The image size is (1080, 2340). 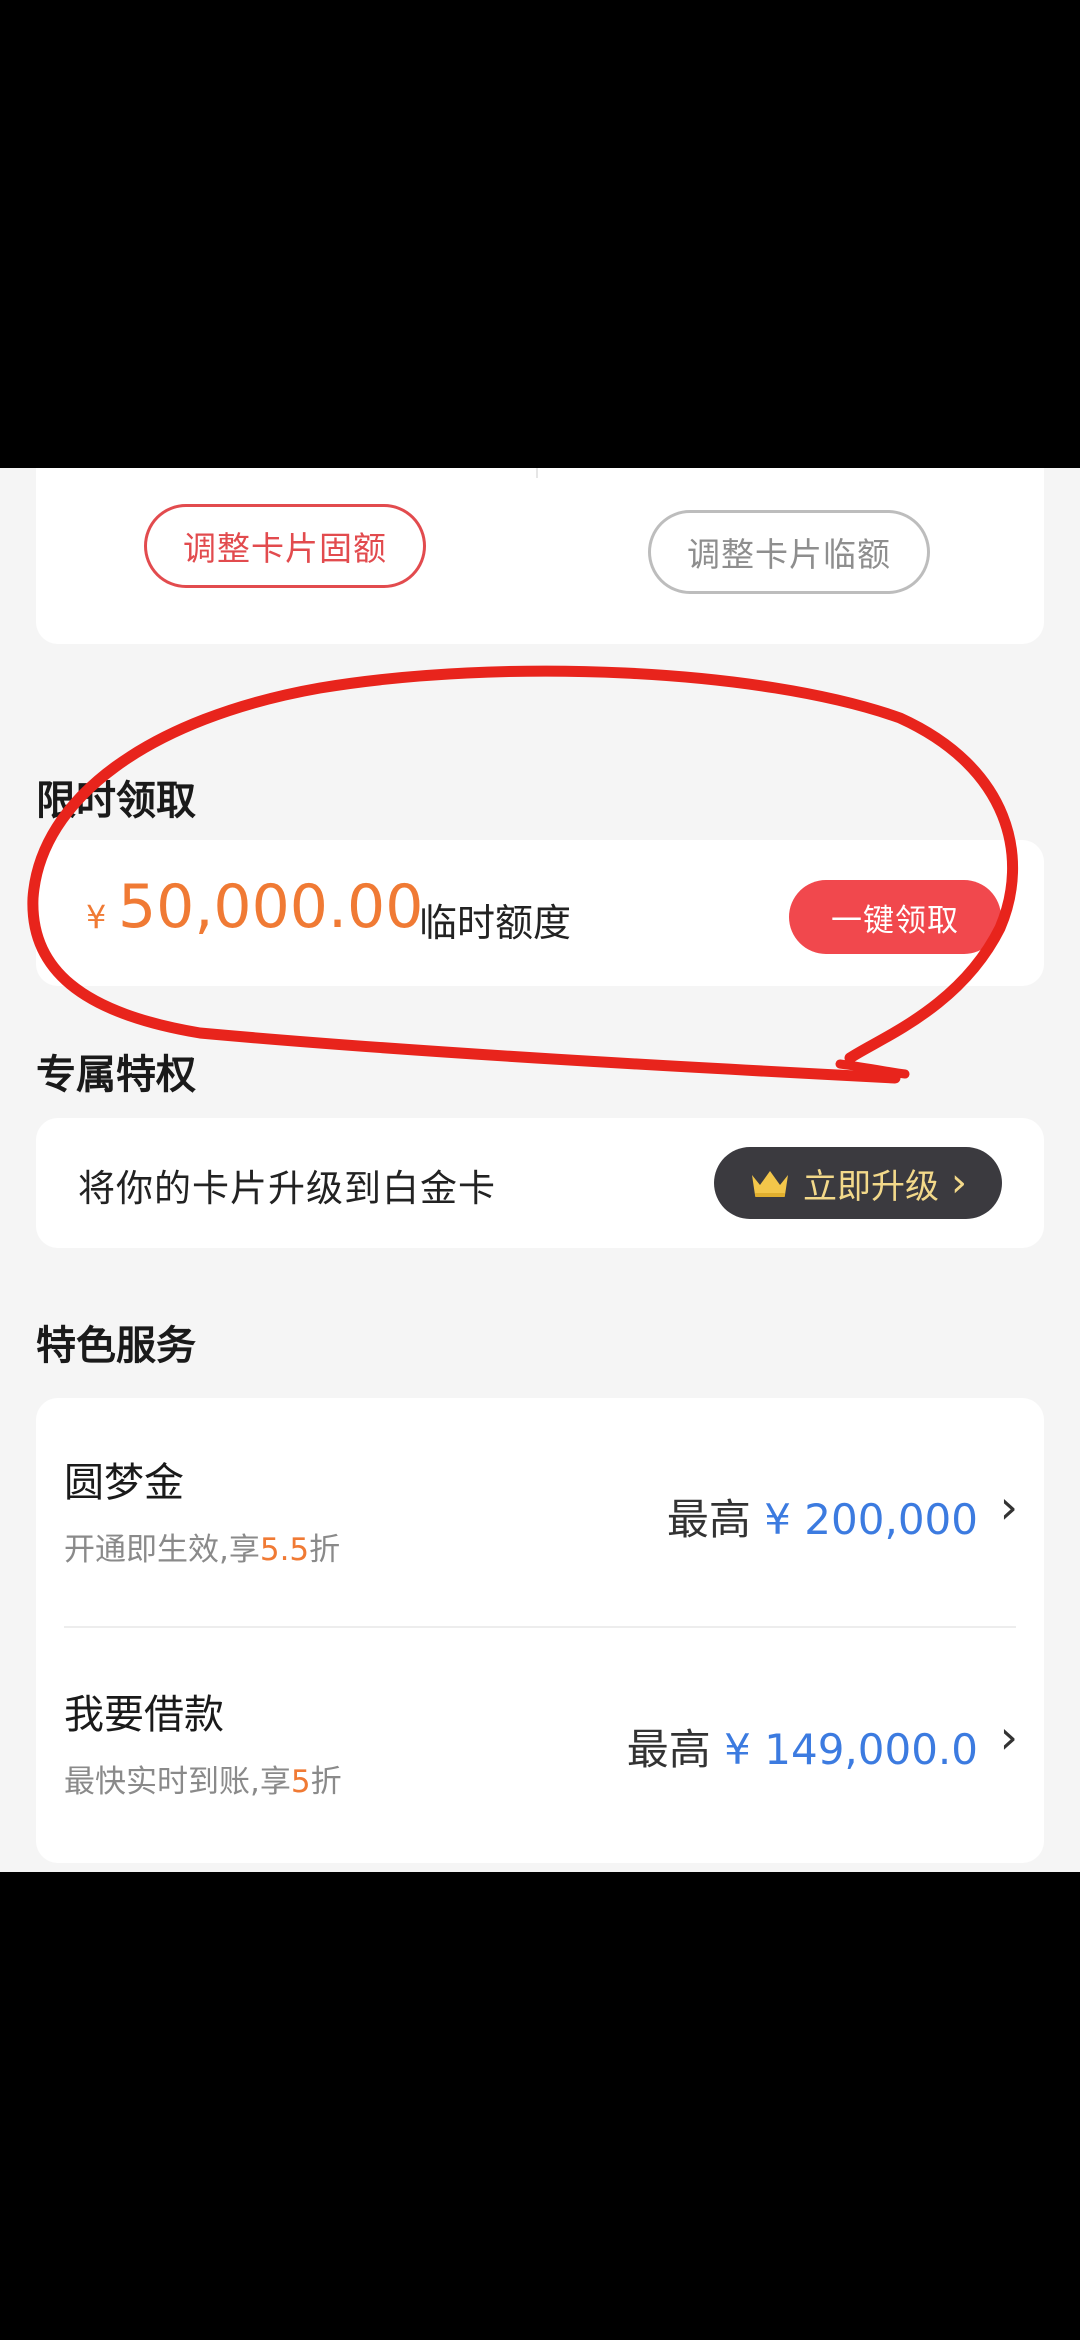 What do you see at coordinates (789, 552) in the screenshot?
I see `adjust-temp-limit-button: 调整卡片临额` at bounding box center [789, 552].